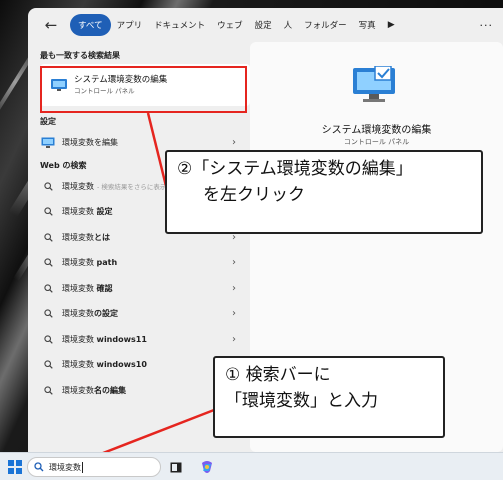 The height and width of the screenshot is (480, 503). Describe the element at coordinates (230, 25) in the screenshot. I see `tab-web: ウェブ` at that location.